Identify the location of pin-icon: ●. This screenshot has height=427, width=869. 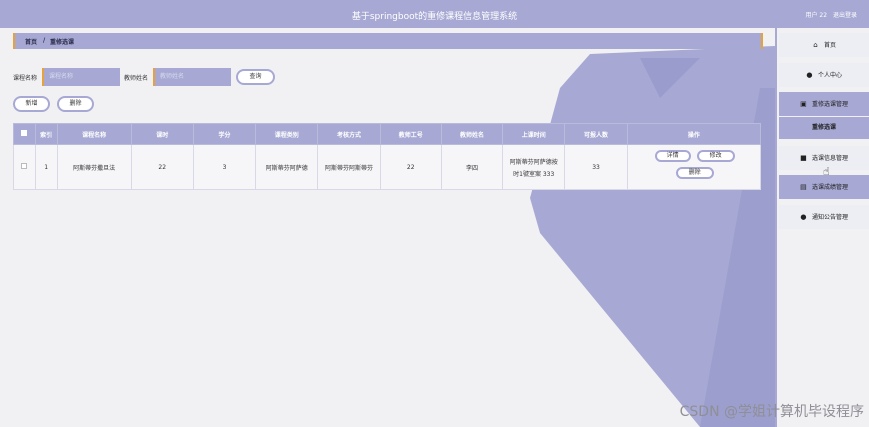
(803, 217).